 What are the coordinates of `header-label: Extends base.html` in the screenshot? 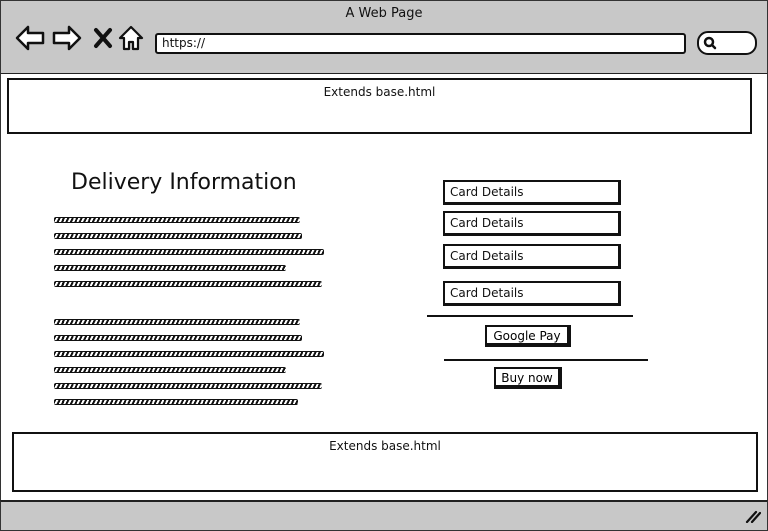 It's located at (379, 92).